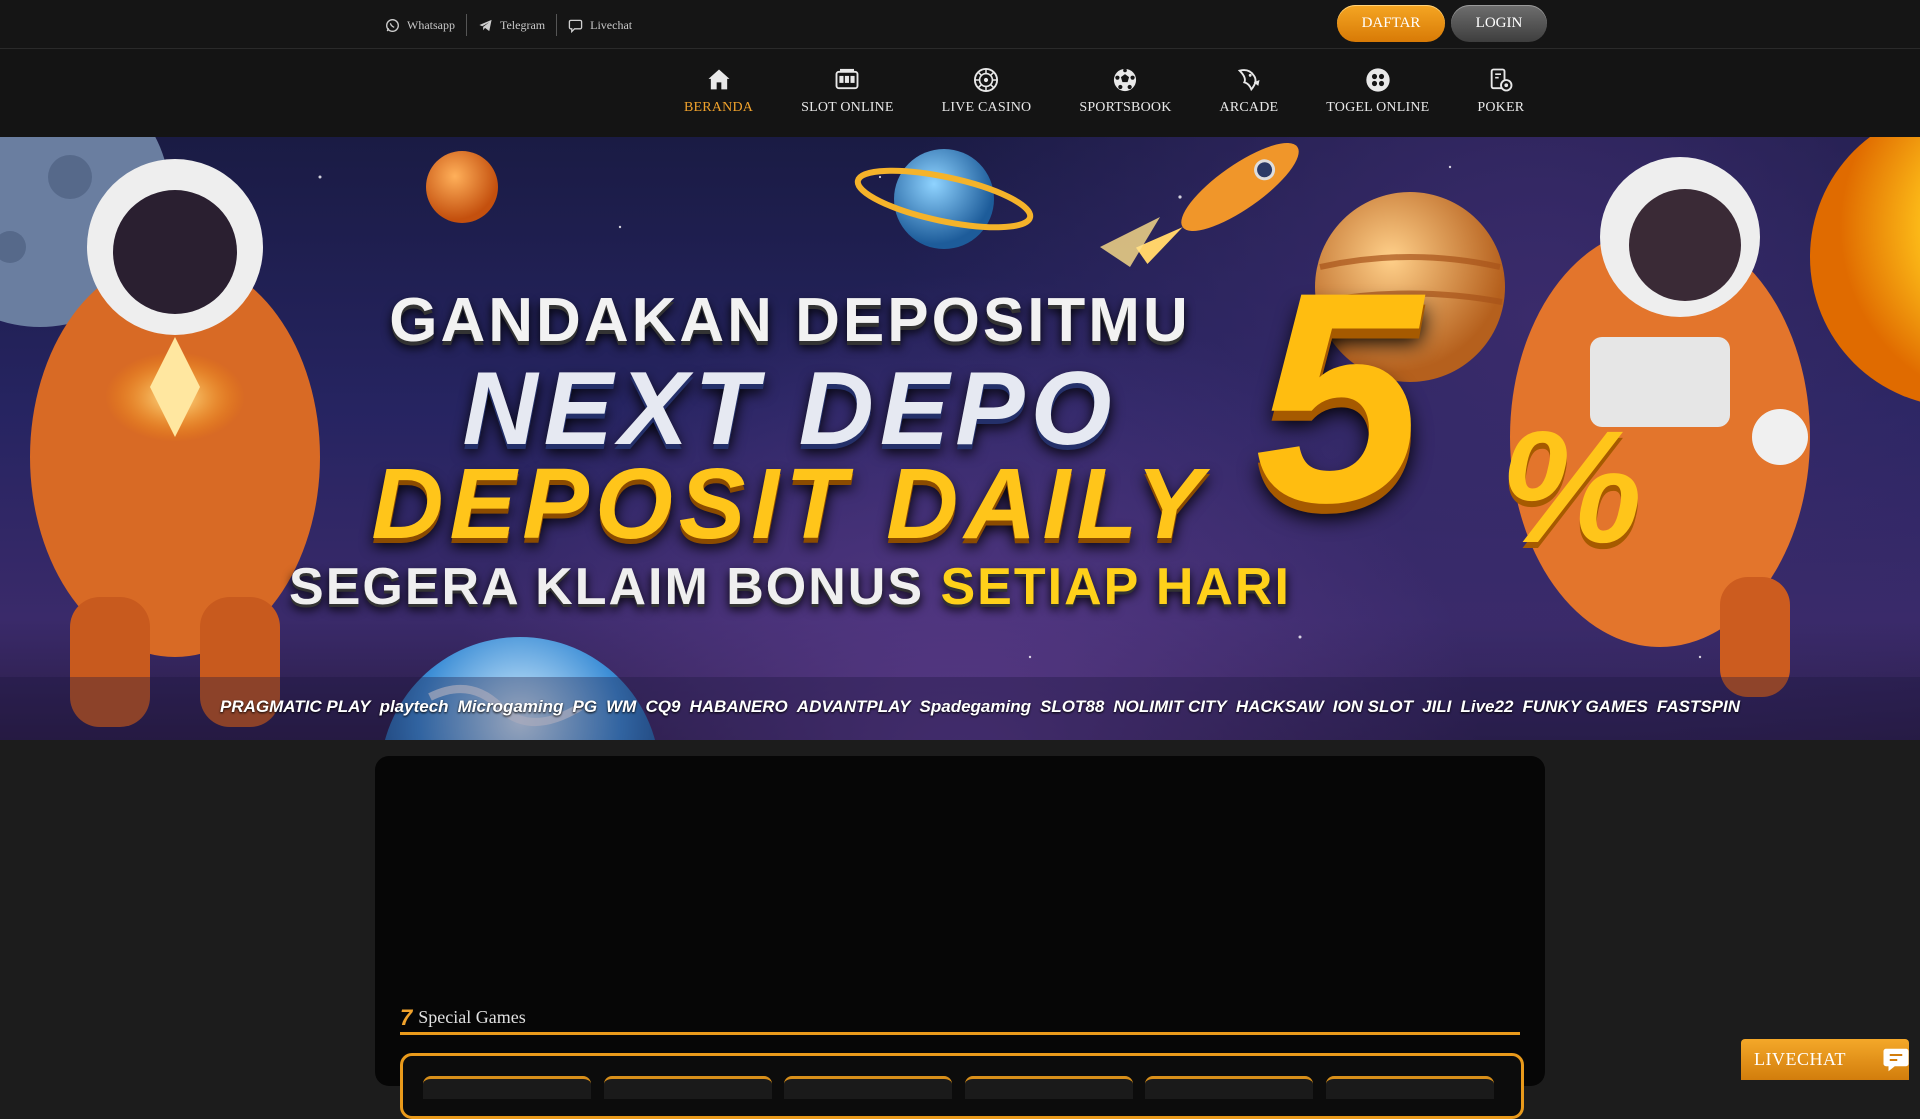  I want to click on banner-line-3: DEPOSIT DAILY, so click(790, 504).